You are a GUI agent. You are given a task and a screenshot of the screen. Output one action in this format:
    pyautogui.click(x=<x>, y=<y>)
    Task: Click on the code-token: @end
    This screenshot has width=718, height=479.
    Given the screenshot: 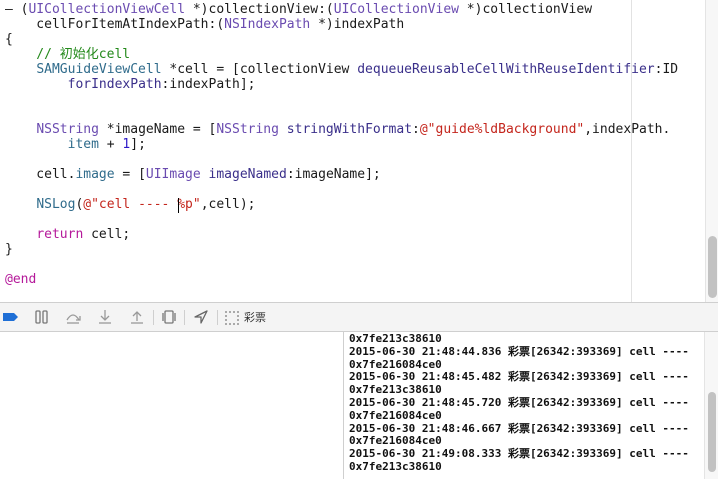 What is the action you would take?
    pyautogui.click(x=21, y=279)
    